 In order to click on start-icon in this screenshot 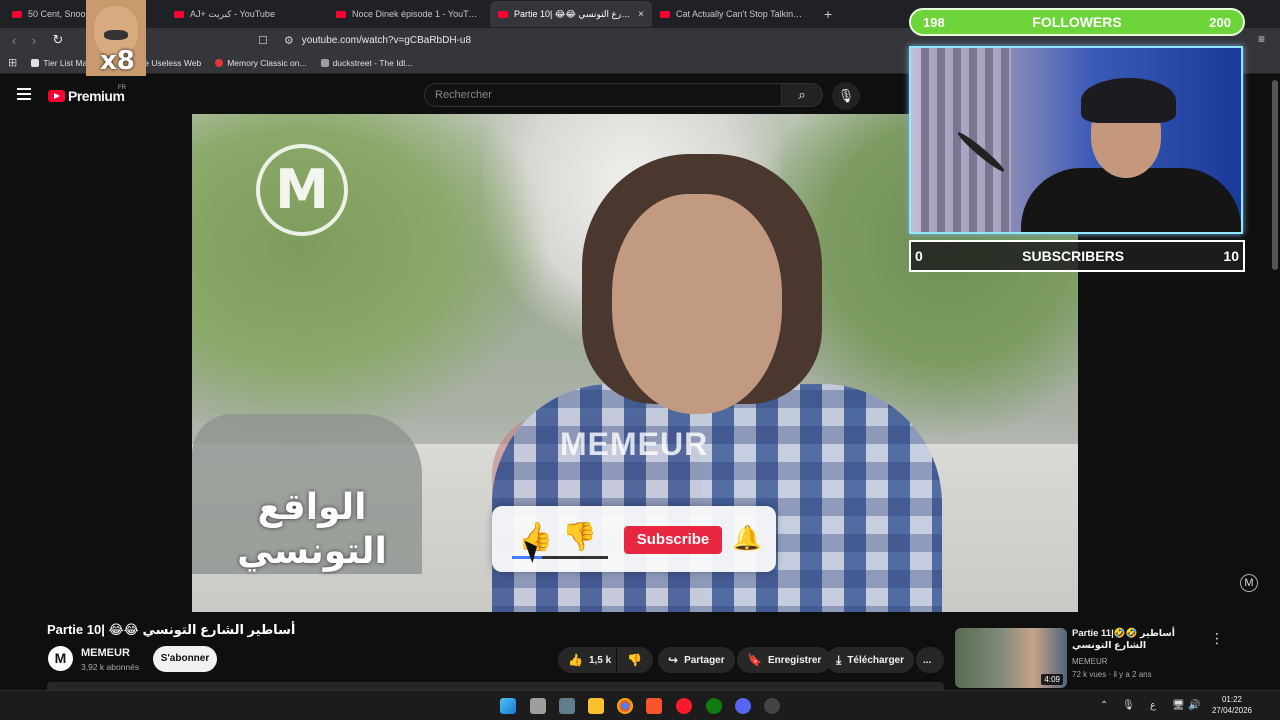, I will do `click(508, 706)`.